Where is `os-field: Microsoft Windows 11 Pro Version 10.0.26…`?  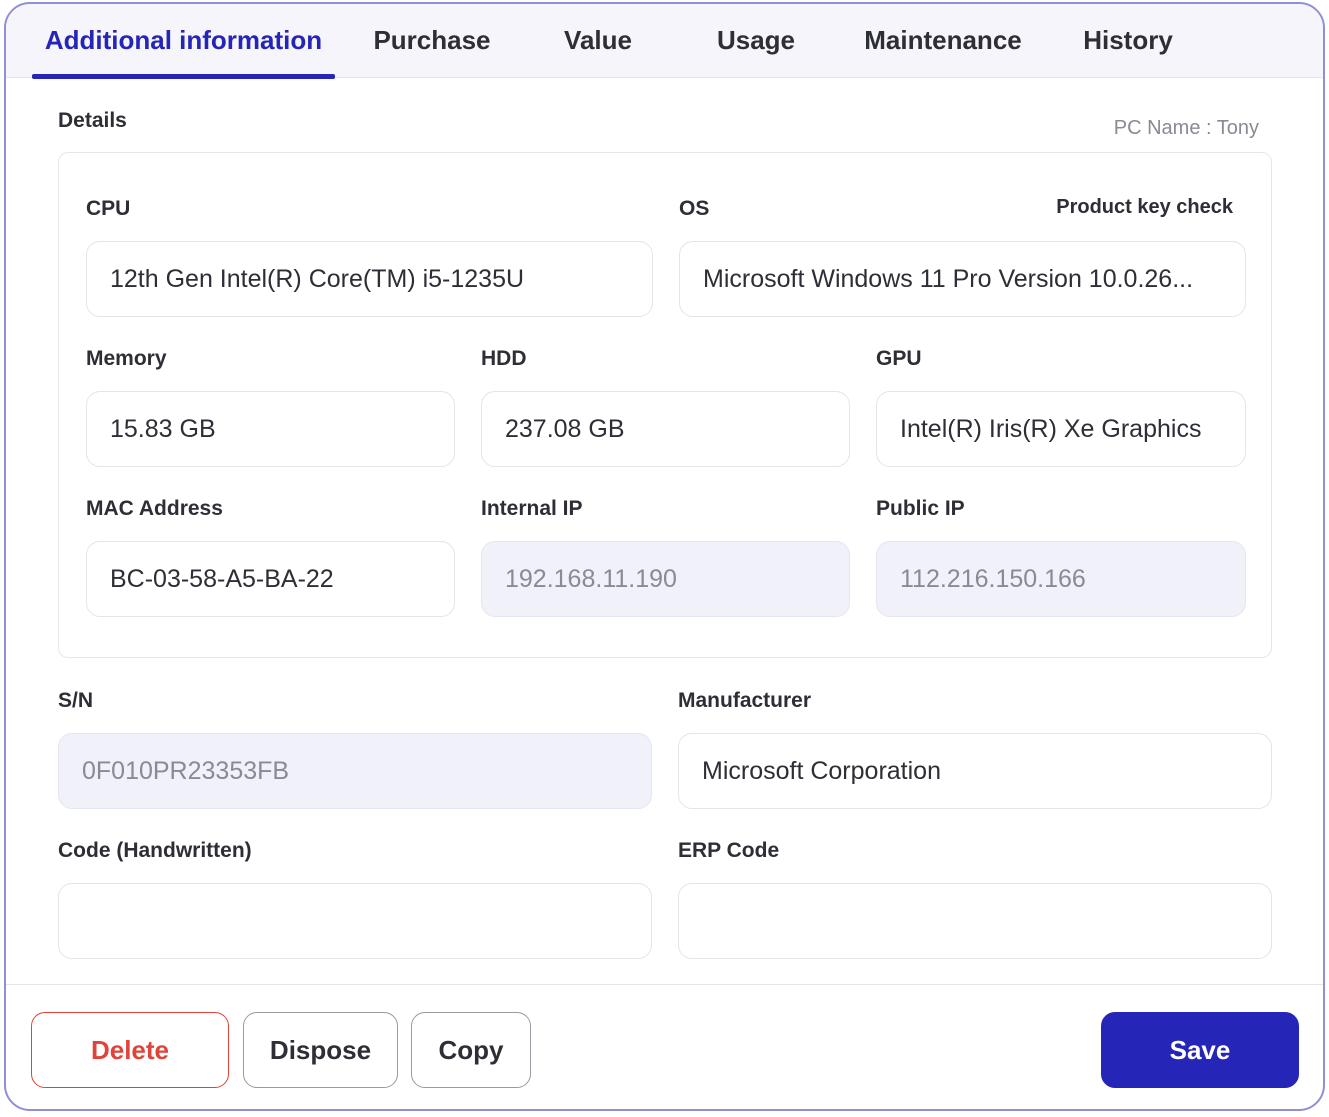
os-field: Microsoft Windows 11 Pro Version 10.0.26… is located at coordinates (962, 279).